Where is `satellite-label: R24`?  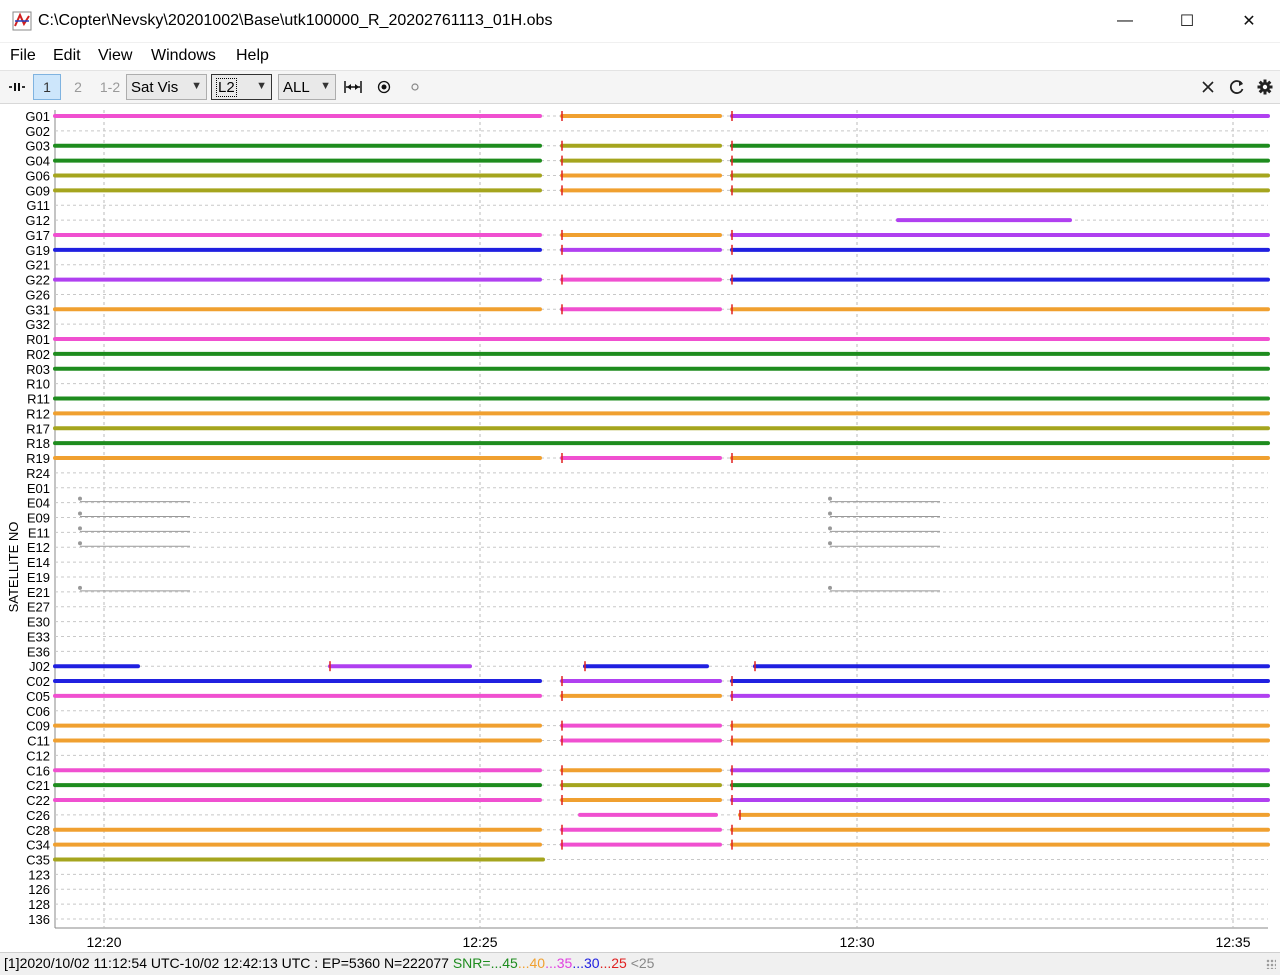
satellite-label: R24 is located at coordinates (38, 473).